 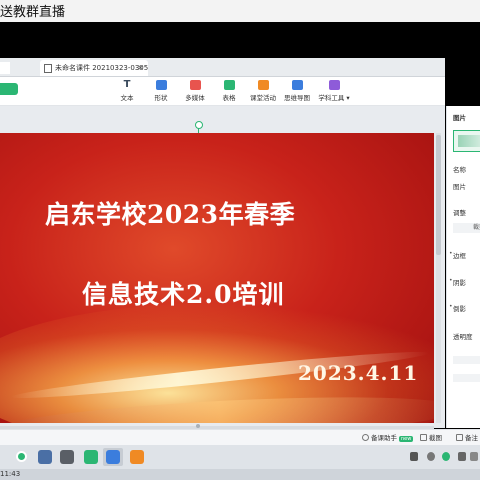 I want to click on new-page-button, so click(x=9, y=89).